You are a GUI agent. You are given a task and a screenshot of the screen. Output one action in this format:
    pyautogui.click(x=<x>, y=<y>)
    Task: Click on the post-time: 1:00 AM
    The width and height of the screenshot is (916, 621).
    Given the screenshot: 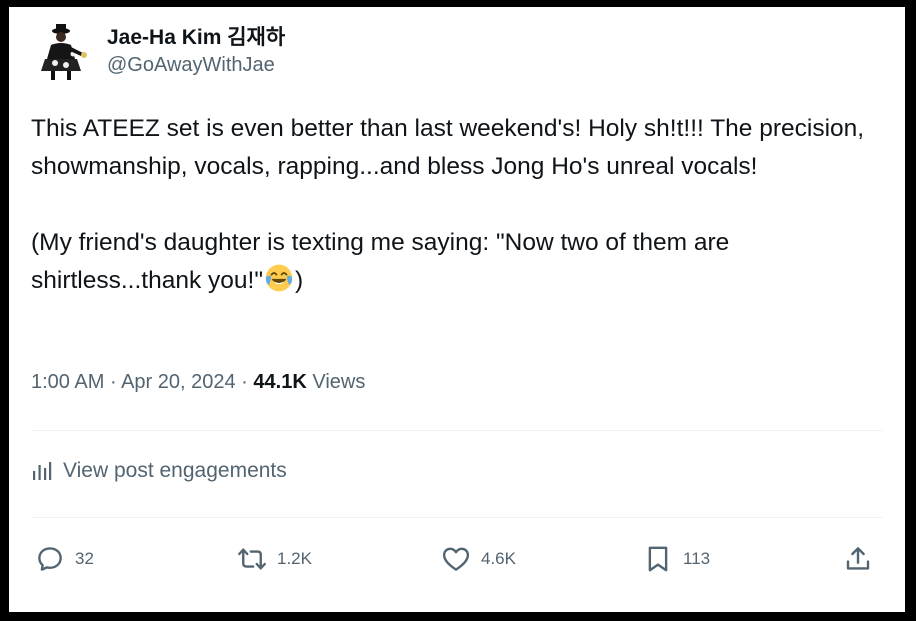 What is the action you would take?
    pyautogui.click(x=67, y=382)
    